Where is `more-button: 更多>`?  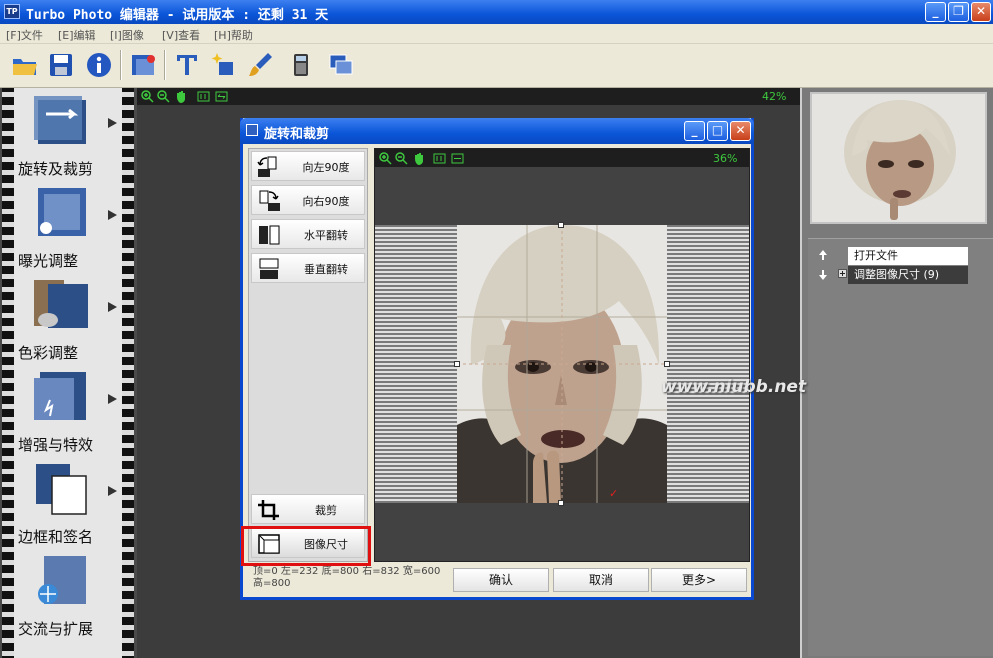
more-button: 更多> is located at coordinates (699, 580).